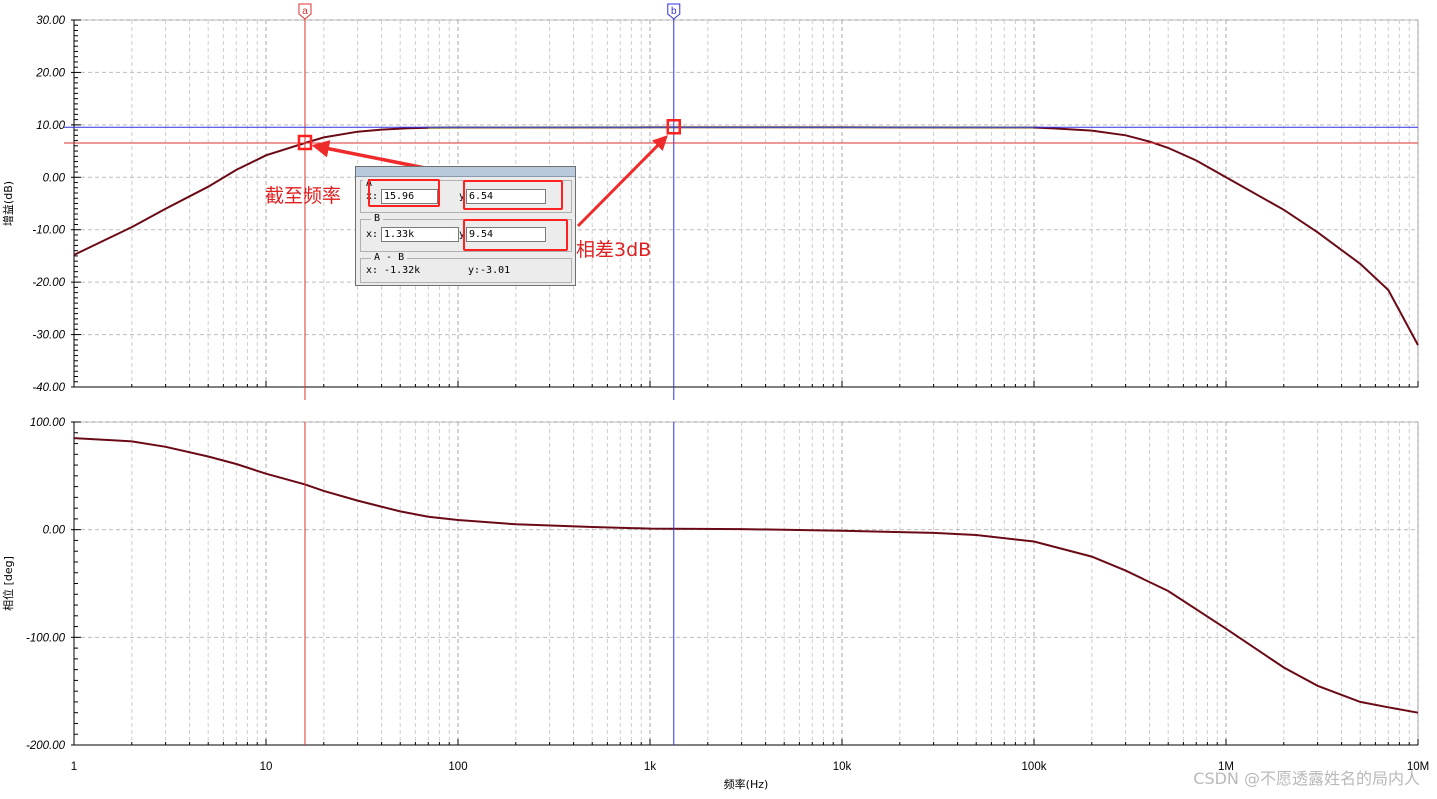  Describe the element at coordinates (50, 126) in the screenshot. I see `gain-ytick-label: 10.00` at that location.